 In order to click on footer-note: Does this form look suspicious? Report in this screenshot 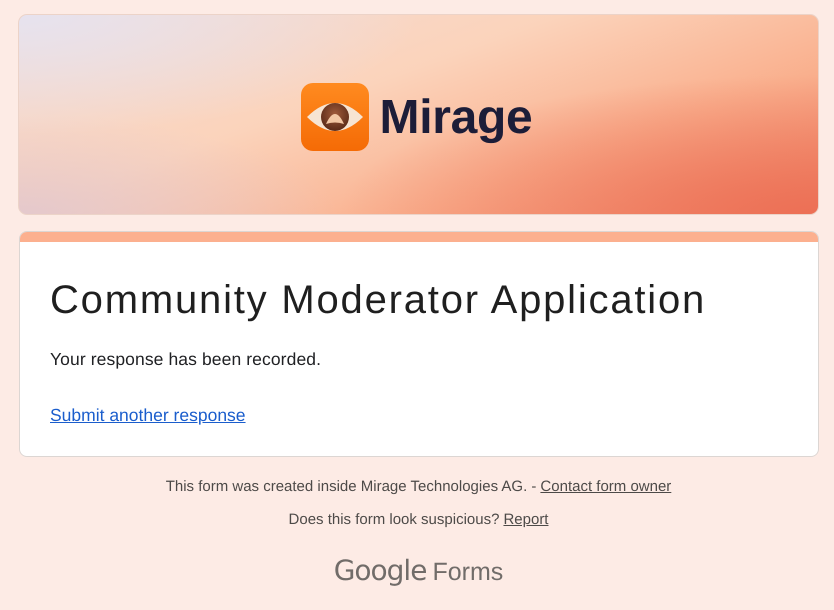, I will do `click(418, 519)`.